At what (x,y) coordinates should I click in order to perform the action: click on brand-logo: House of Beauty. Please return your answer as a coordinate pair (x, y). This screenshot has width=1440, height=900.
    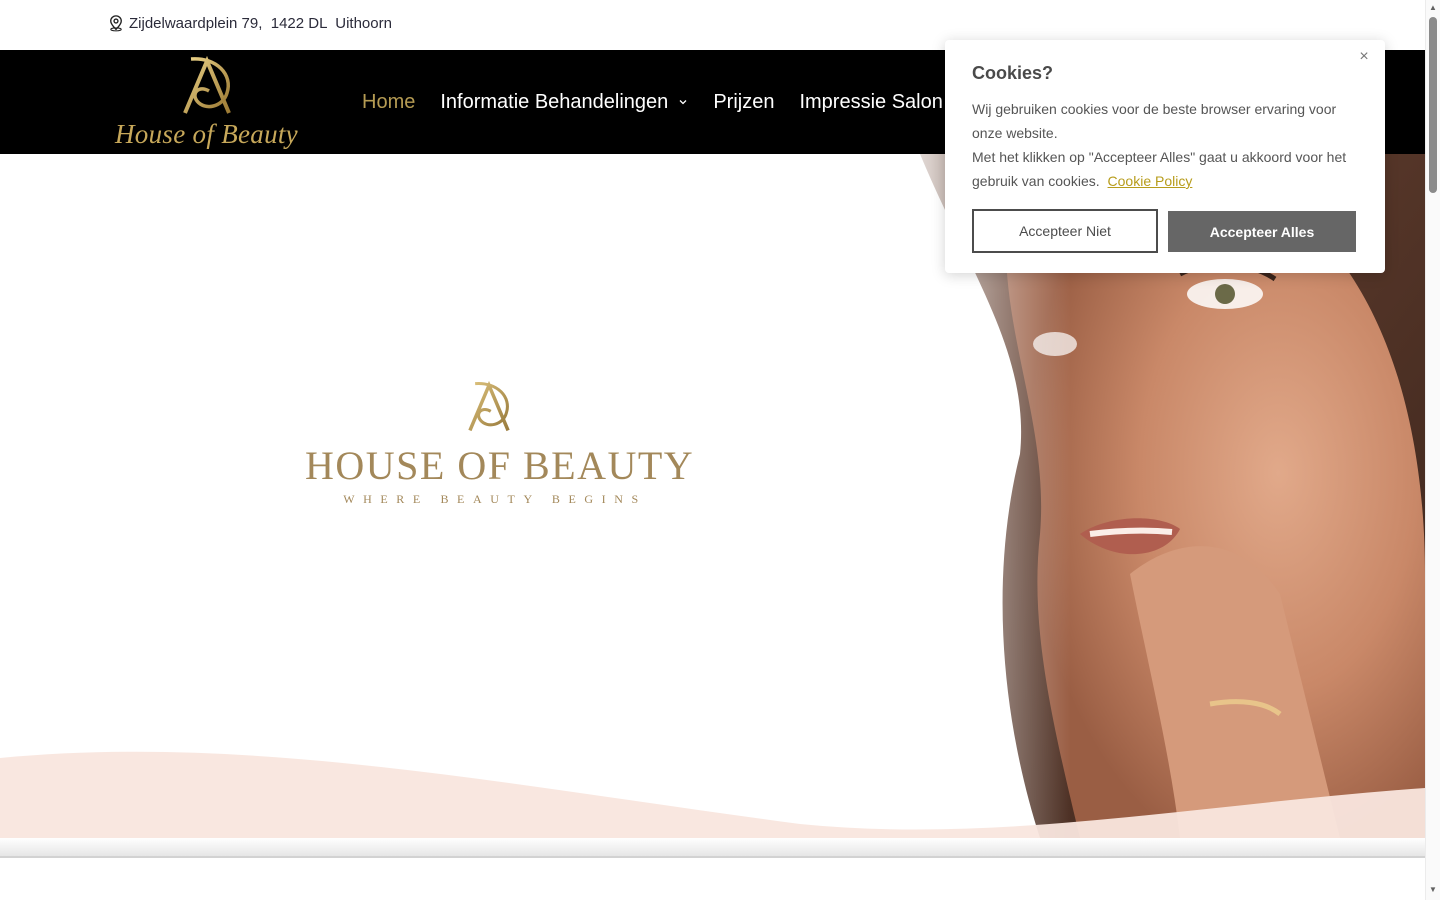
    Looking at the image, I should click on (208, 103).